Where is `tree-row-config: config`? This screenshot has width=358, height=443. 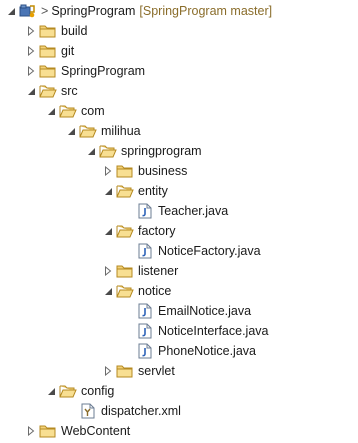 tree-row-config: config is located at coordinates (80, 391).